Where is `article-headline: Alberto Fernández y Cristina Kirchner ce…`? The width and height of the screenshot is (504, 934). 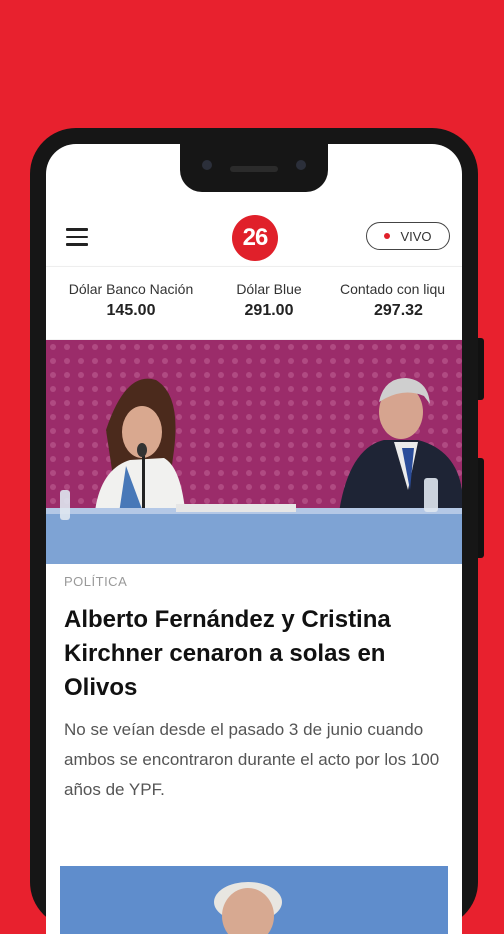 article-headline: Alberto Fernández y Cristina Kirchner ce… is located at coordinates (254, 654).